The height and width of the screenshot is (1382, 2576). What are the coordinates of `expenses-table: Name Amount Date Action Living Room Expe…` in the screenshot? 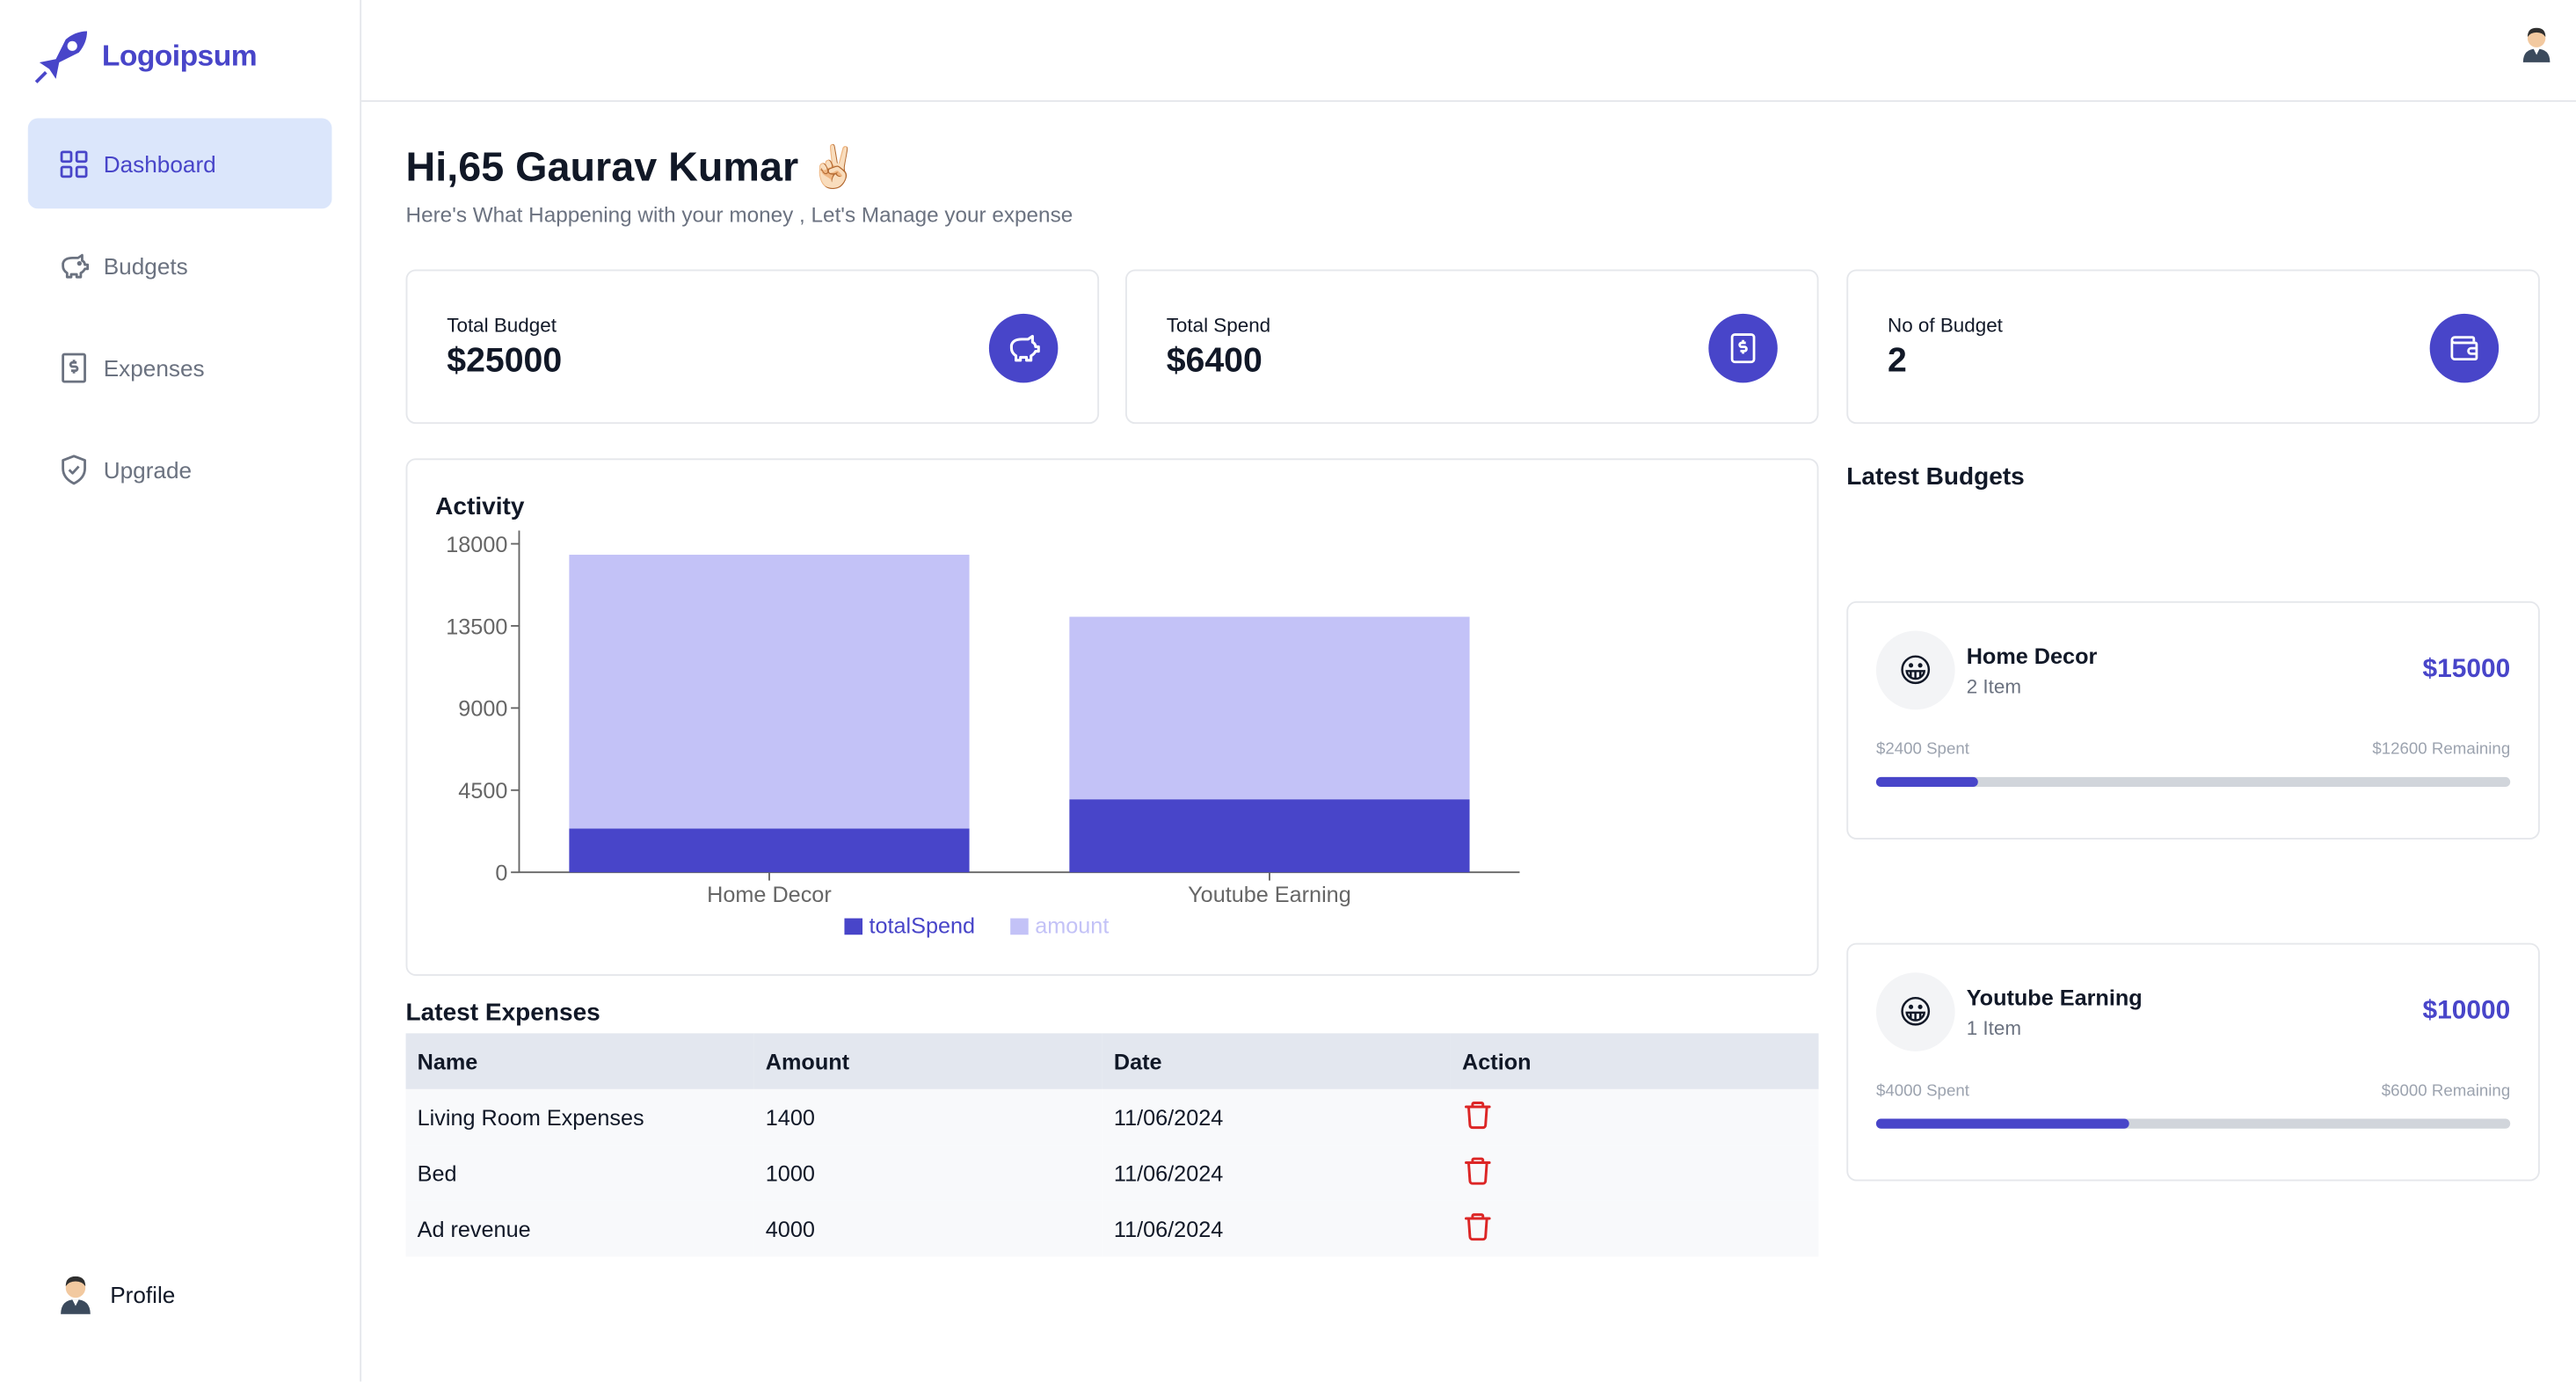 It's located at (1112, 1145).